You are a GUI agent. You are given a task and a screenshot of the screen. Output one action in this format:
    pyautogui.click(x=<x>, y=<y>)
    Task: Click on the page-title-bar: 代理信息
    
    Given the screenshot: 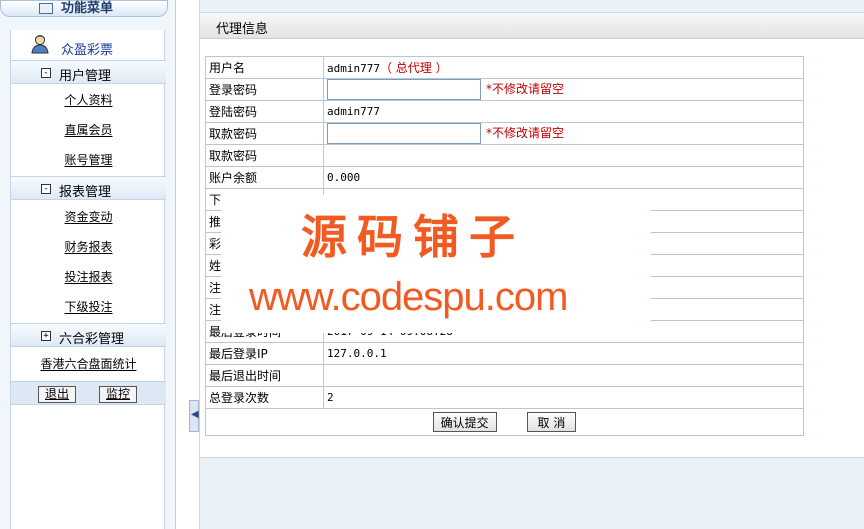 What is the action you would take?
    pyautogui.click(x=532, y=26)
    